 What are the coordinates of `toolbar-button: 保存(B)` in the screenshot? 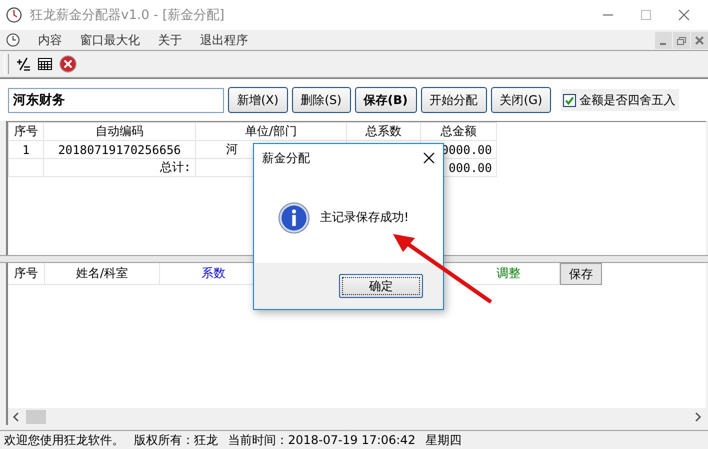 It's located at (385, 100).